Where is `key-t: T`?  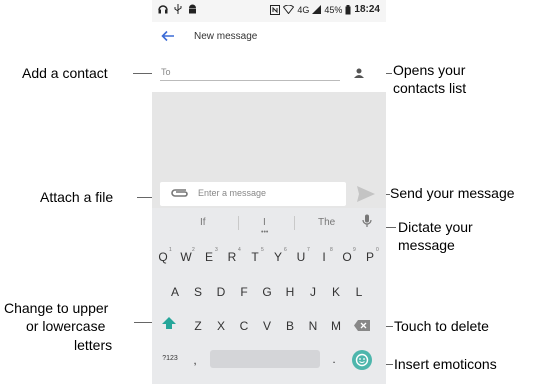 key-t: T is located at coordinates (255, 257).